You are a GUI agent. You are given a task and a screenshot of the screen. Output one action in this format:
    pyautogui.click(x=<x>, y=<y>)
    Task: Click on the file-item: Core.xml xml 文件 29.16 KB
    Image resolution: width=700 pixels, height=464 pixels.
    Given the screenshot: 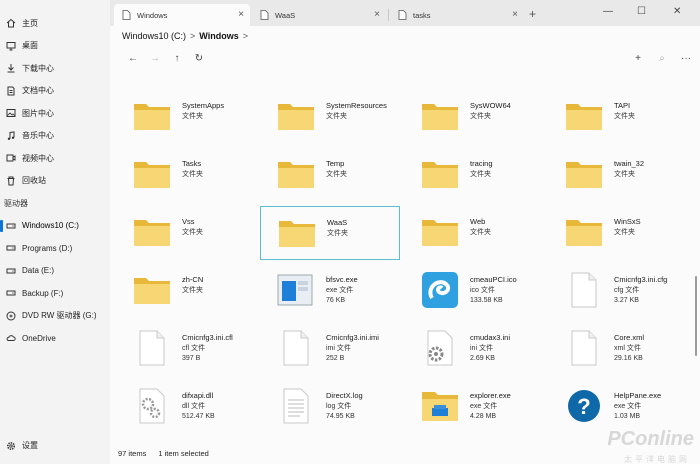 What is the action you would take?
    pyautogui.click(x=618, y=349)
    